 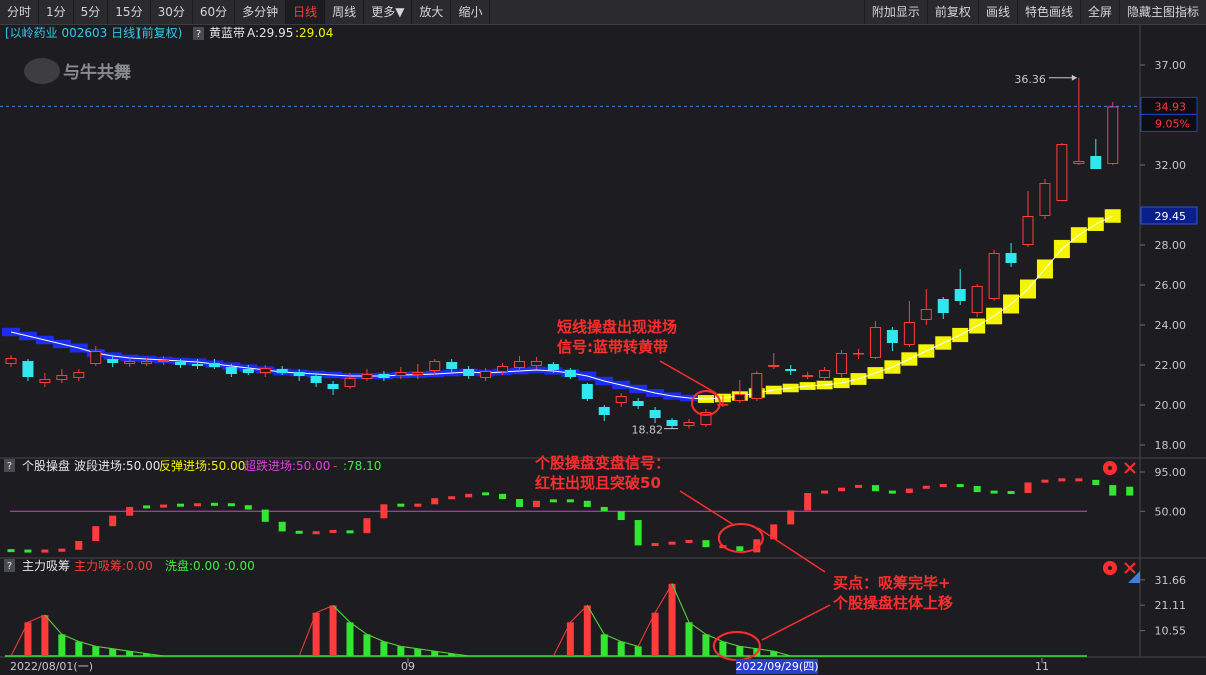 What do you see at coordinates (345, 12) in the screenshot?
I see `toolbar-button-8: 周线` at bounding box center [345, 12].